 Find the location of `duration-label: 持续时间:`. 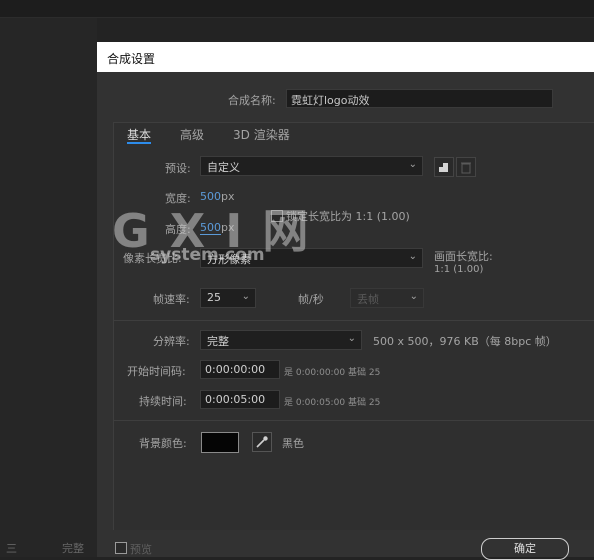

duration-label: 持续时间: is located at coordinates (163, 401).